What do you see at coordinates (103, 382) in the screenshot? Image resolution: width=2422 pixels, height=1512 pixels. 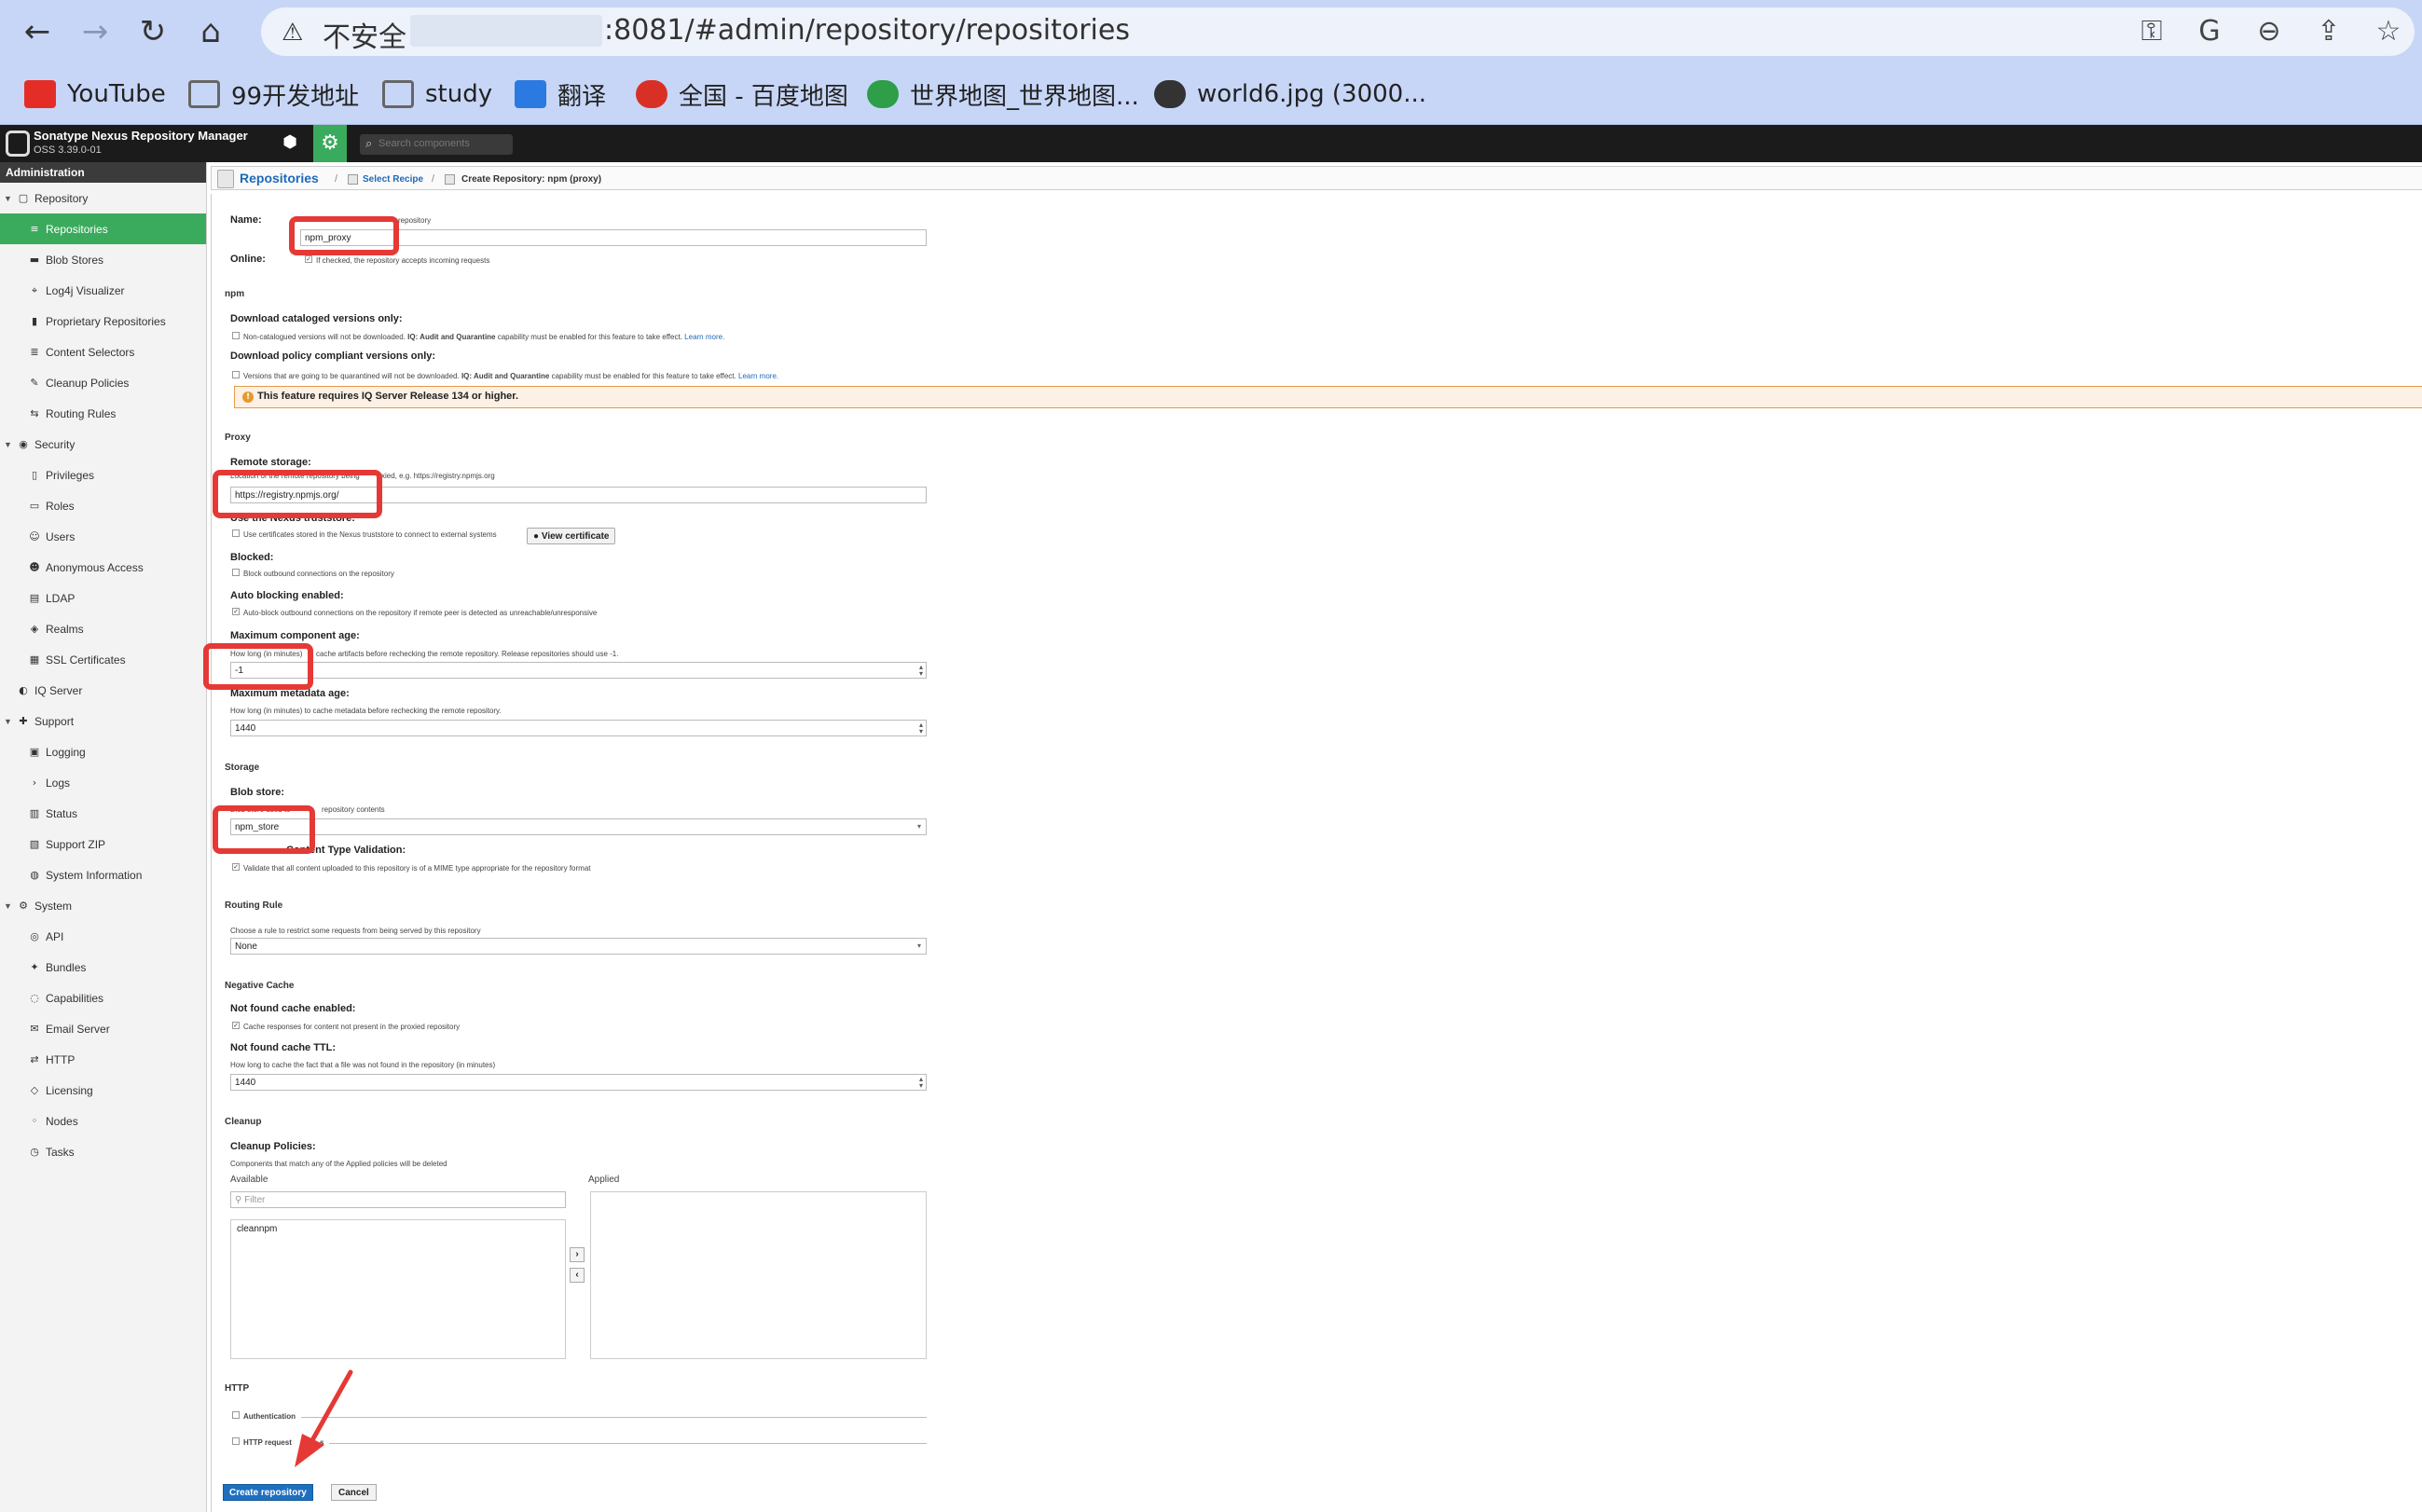 I see `sidebar-item-cleanup-policies: ✎ Cleanup Policies` at bounding box center [103, 382].